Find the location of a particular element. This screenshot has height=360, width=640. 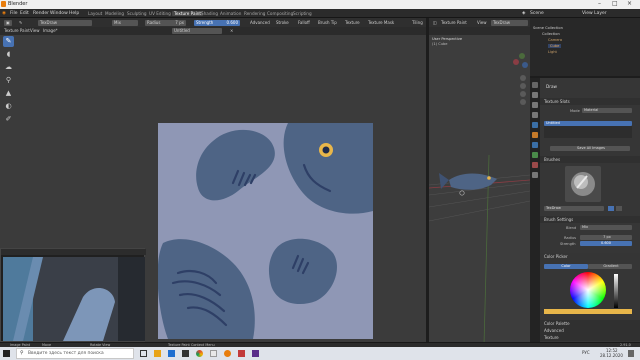

brushes-header: Brushes is located at coordinates (590, 159).